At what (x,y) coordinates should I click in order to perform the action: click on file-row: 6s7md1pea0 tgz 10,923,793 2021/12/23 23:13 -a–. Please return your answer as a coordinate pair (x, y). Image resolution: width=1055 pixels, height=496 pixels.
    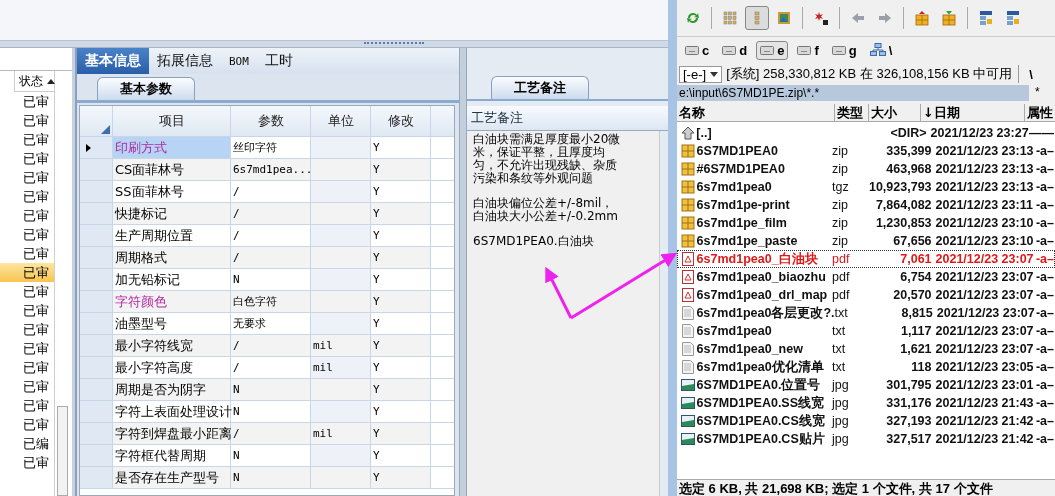
    Looking at the image, I should click on (866, 187).